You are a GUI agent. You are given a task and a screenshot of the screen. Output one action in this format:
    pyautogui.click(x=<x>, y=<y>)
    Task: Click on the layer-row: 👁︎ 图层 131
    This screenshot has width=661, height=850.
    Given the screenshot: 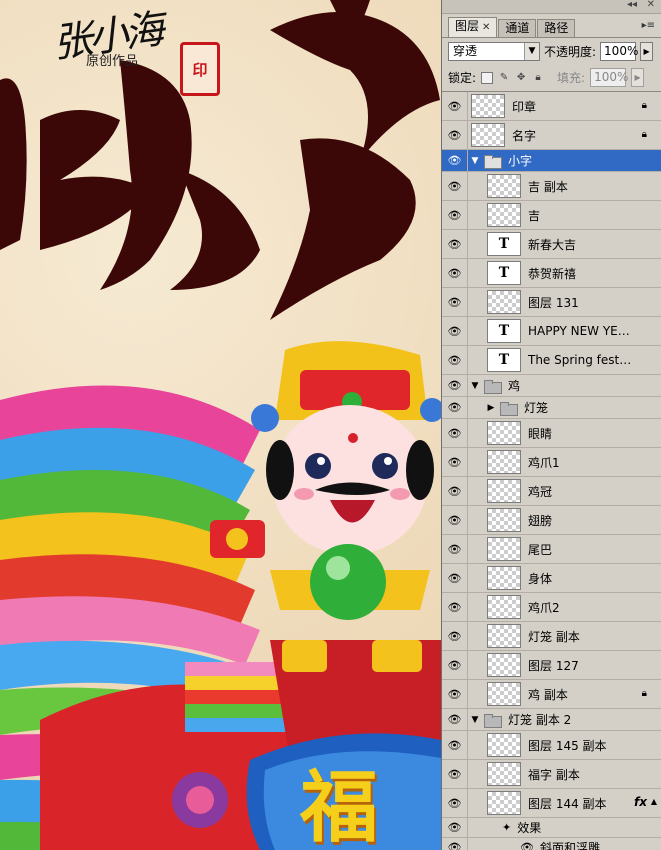 What is the action you would take?
    pyautogui.click(x=551, y=302)
    